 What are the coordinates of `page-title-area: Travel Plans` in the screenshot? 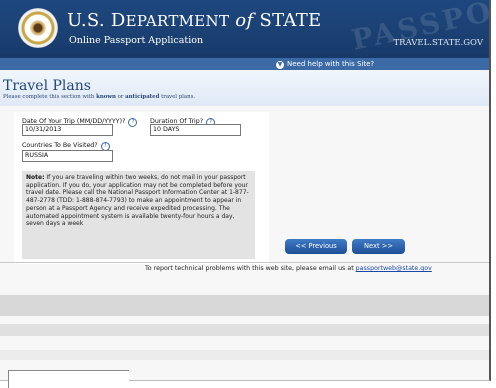 It's located at (244, 88).